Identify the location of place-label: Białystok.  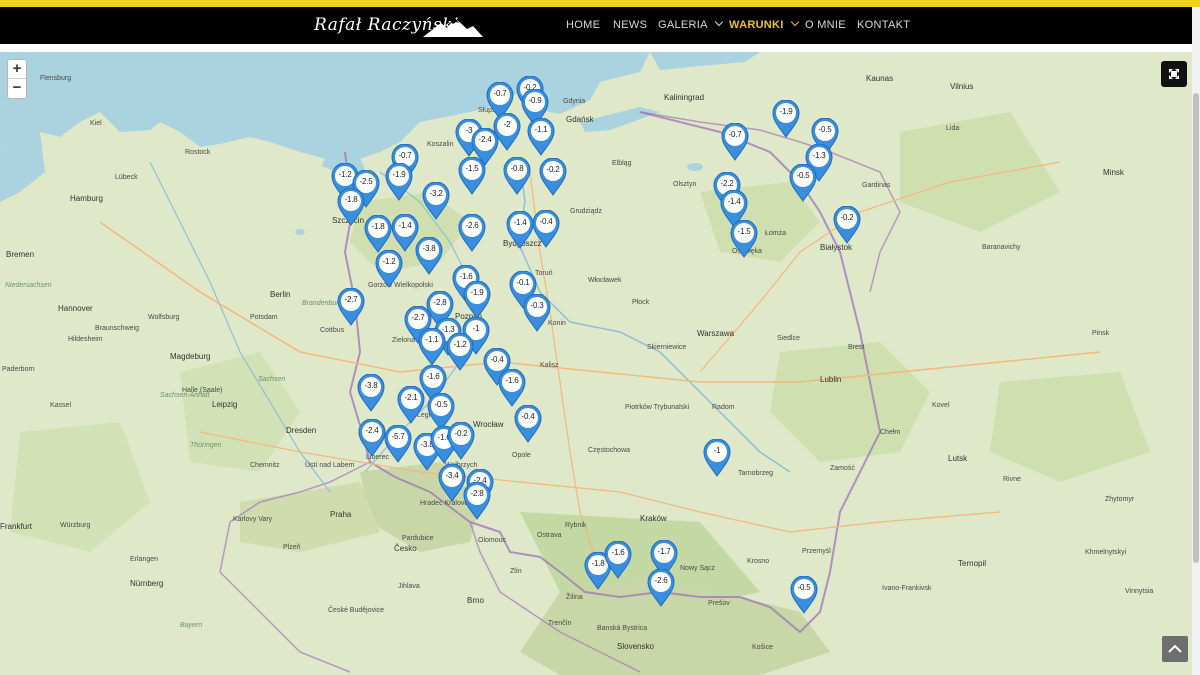
(836, 247).